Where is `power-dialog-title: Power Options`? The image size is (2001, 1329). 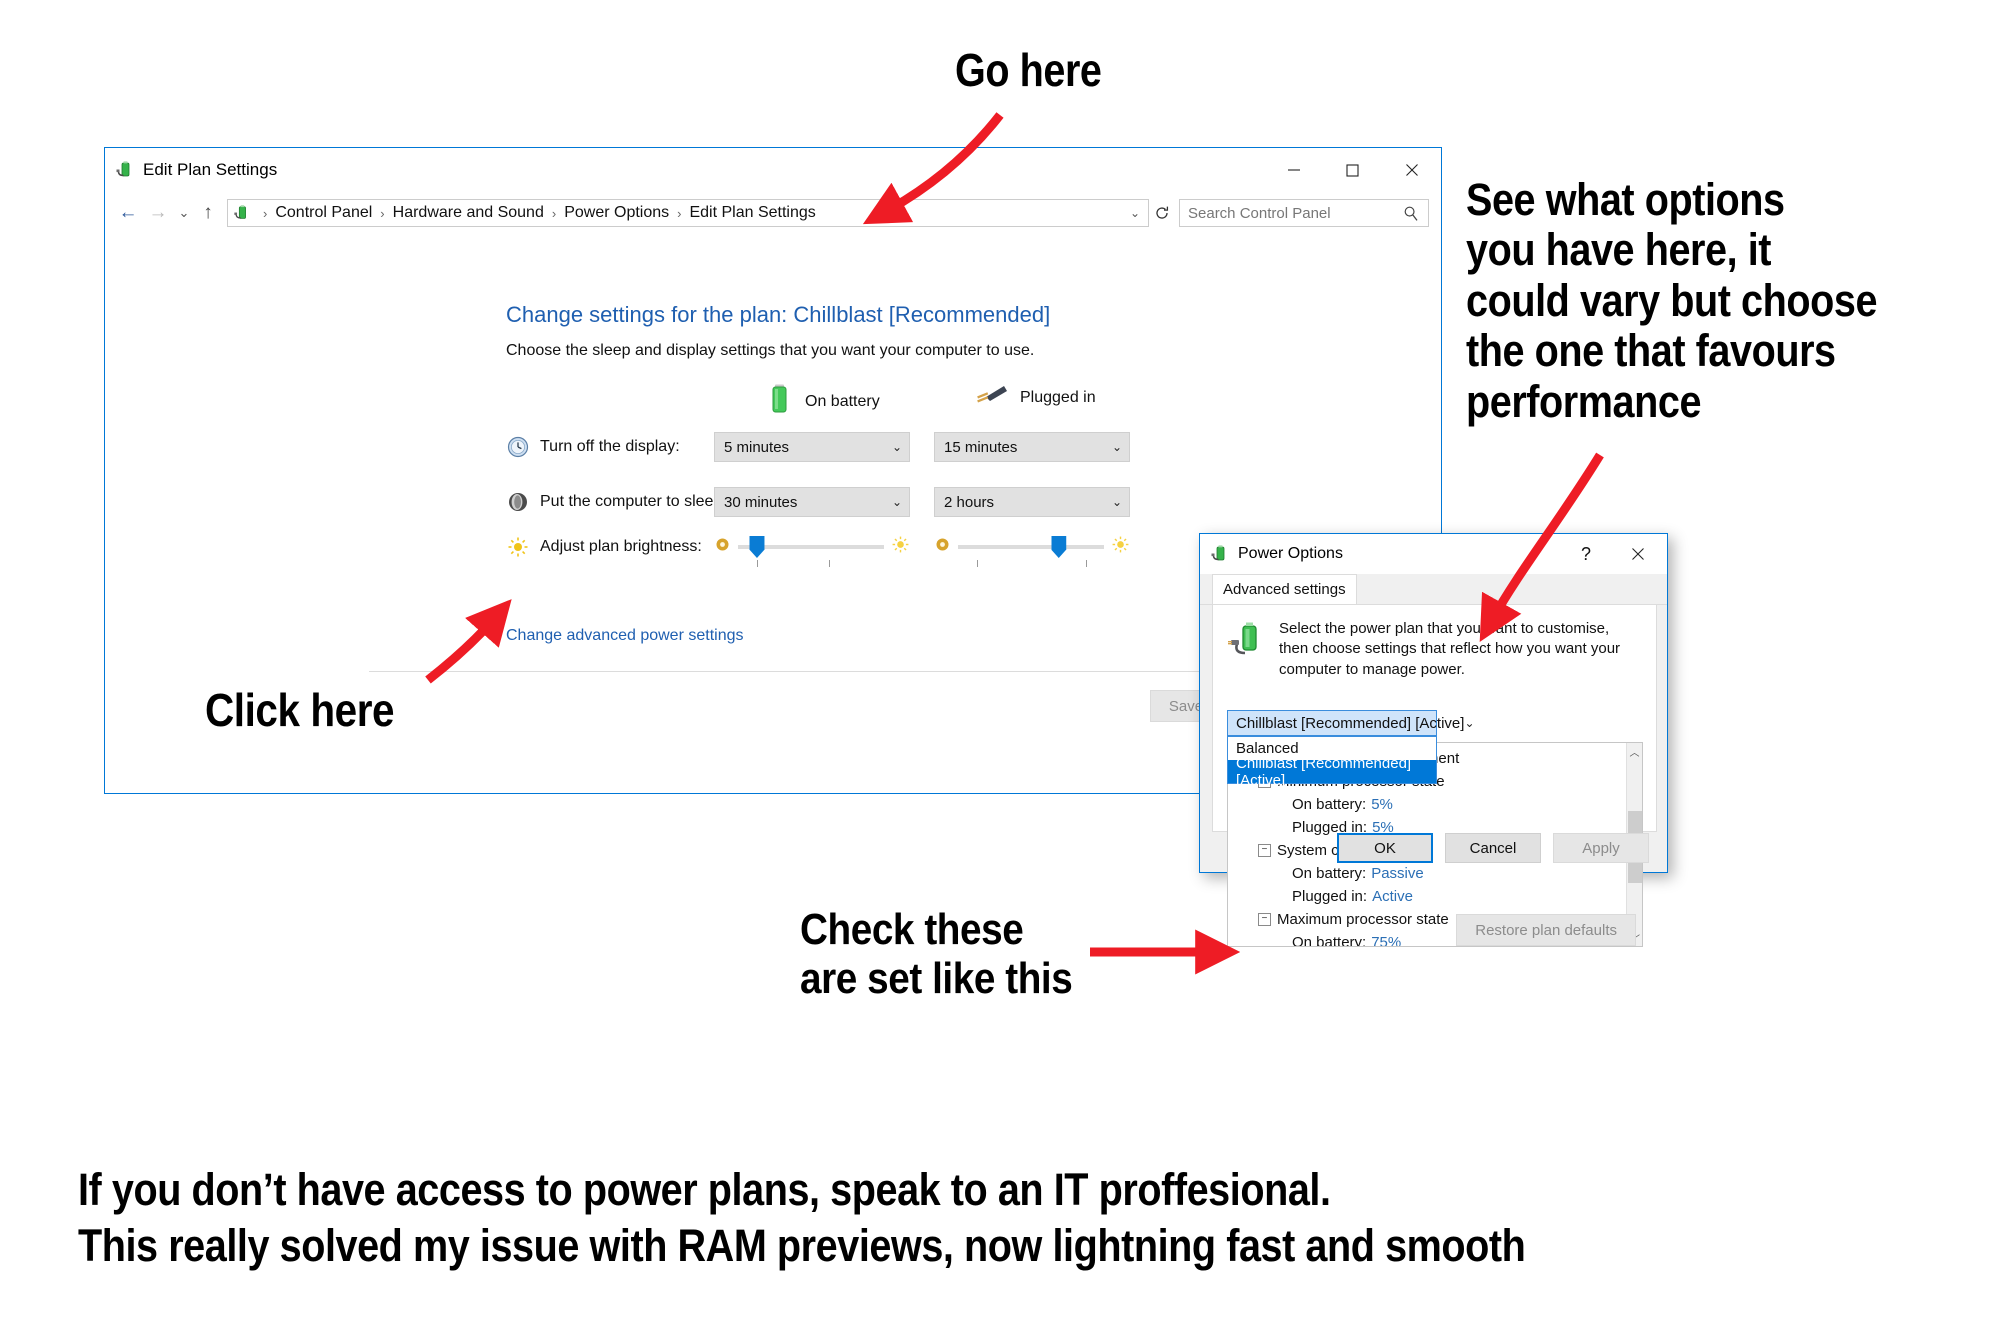
power-dialog-title: Power Options is located at coordinates (1290, 553).